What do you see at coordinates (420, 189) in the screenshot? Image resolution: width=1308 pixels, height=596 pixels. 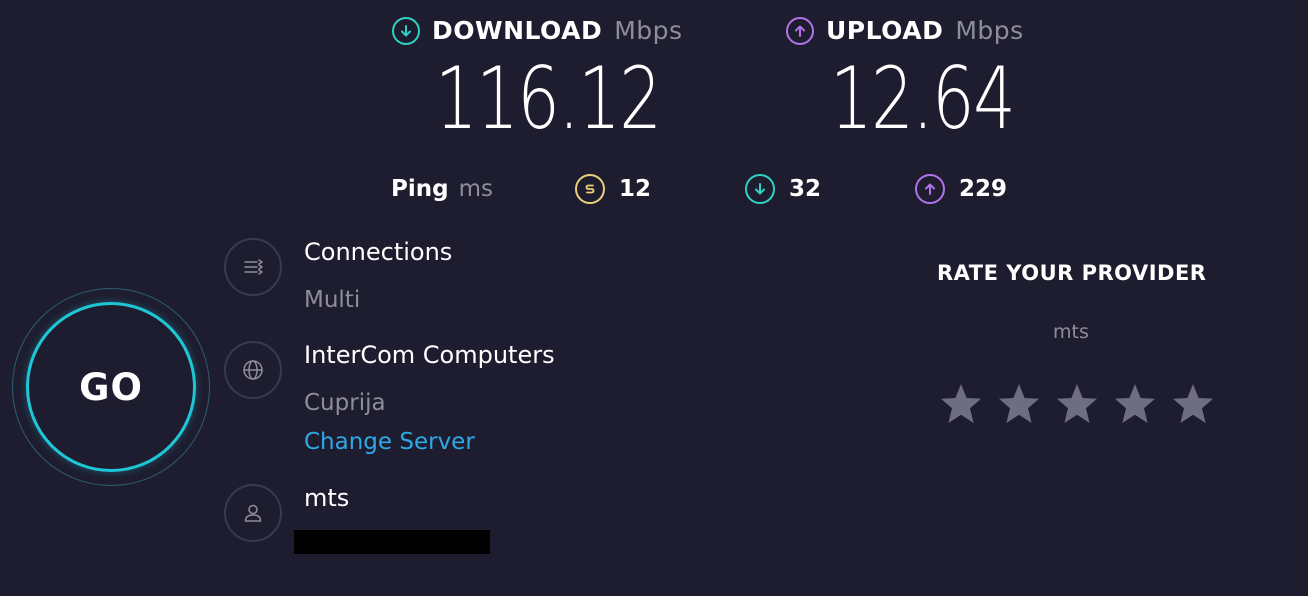 I see `ping-label: Ping` at bounding box center [420, 189].